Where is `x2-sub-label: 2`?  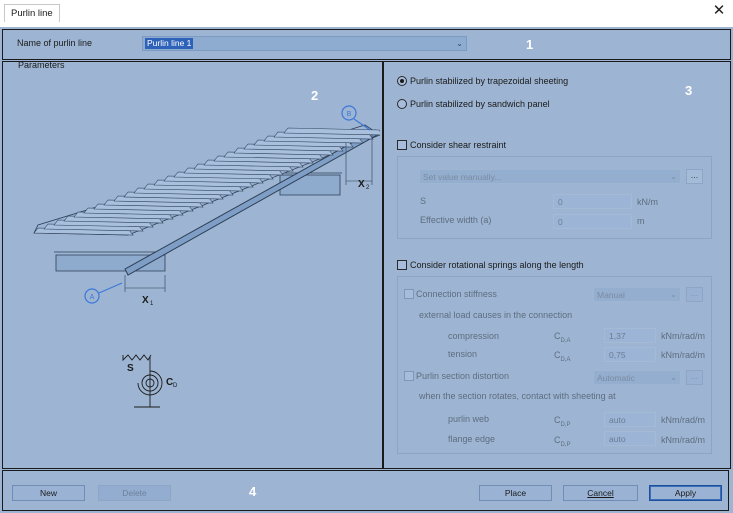 x2-sub-label: 2 is located at coordinates (368, 188).